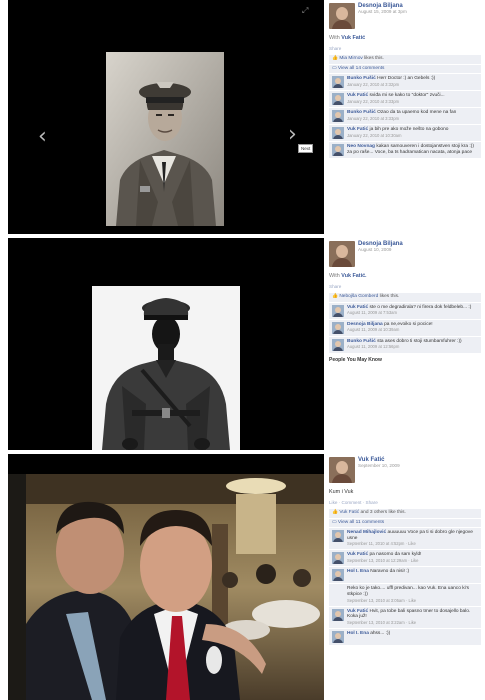 Image resolution: width=485 pixels, height=700 pixels. Describe the element at coordinates (395, 555) in the screenshot. I see `comment-text: pa nasomo da sam kyld!` at that location.